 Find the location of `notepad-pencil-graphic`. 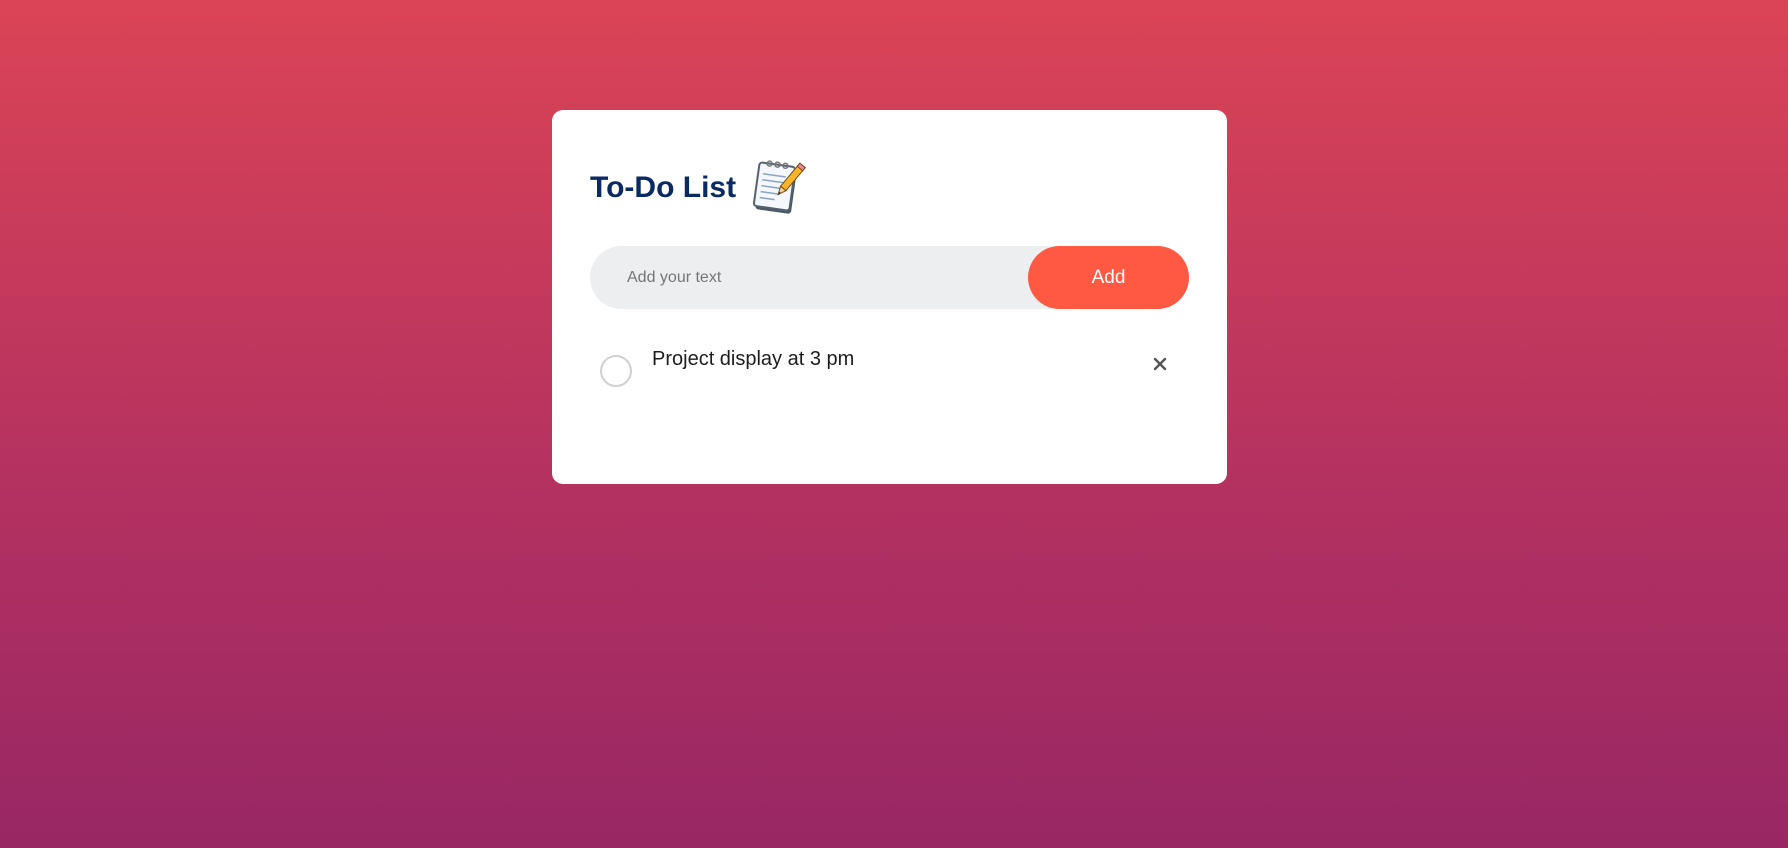

notepad-pencil-graphic is located at coordinates (779, 187).